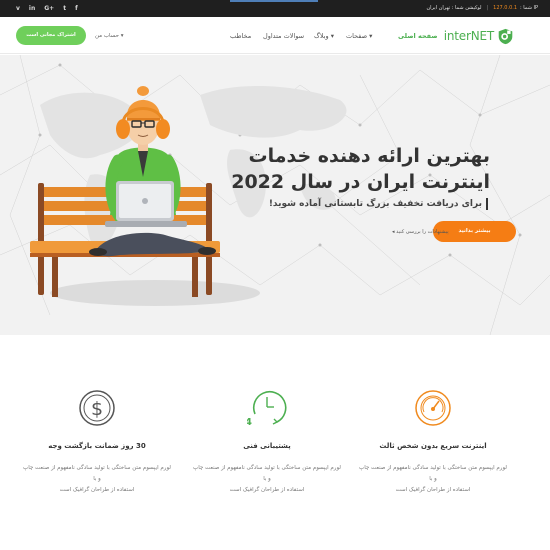  I want to click on check-offers-link: ◂ پیشنهادات را بررسی کنید, so click(420, 232).